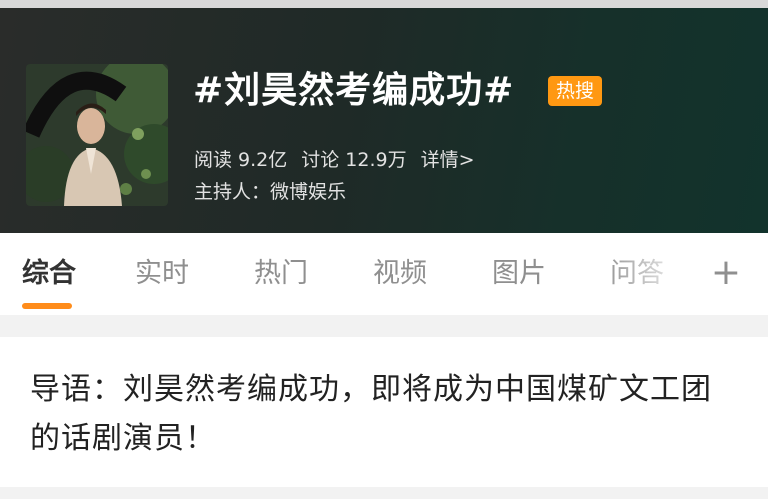  What do you see at coordinates (11, 274) in the screenshot?
I see `tab-left-fade` at bounding box center [11, 274].